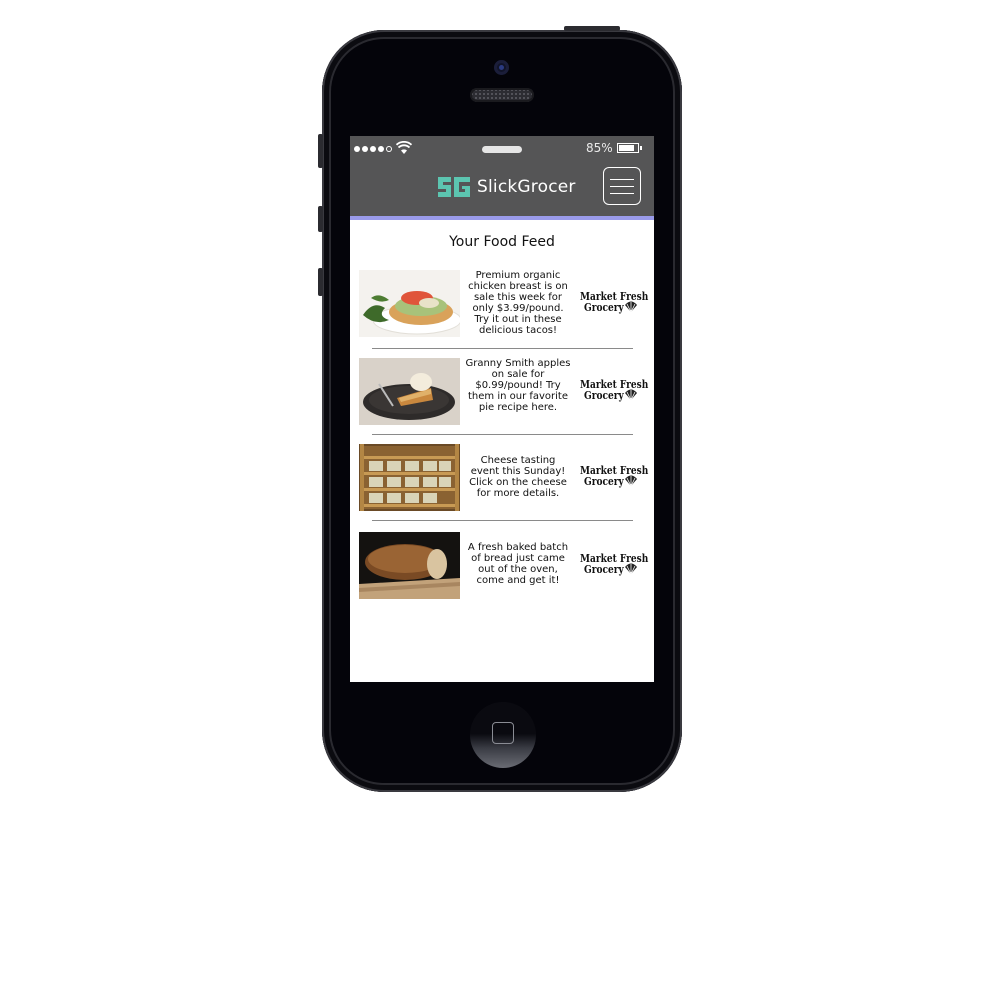  Describe the element at coordinates (502, 95) in the screenshot. I see `earpiece-speaker` at that location.